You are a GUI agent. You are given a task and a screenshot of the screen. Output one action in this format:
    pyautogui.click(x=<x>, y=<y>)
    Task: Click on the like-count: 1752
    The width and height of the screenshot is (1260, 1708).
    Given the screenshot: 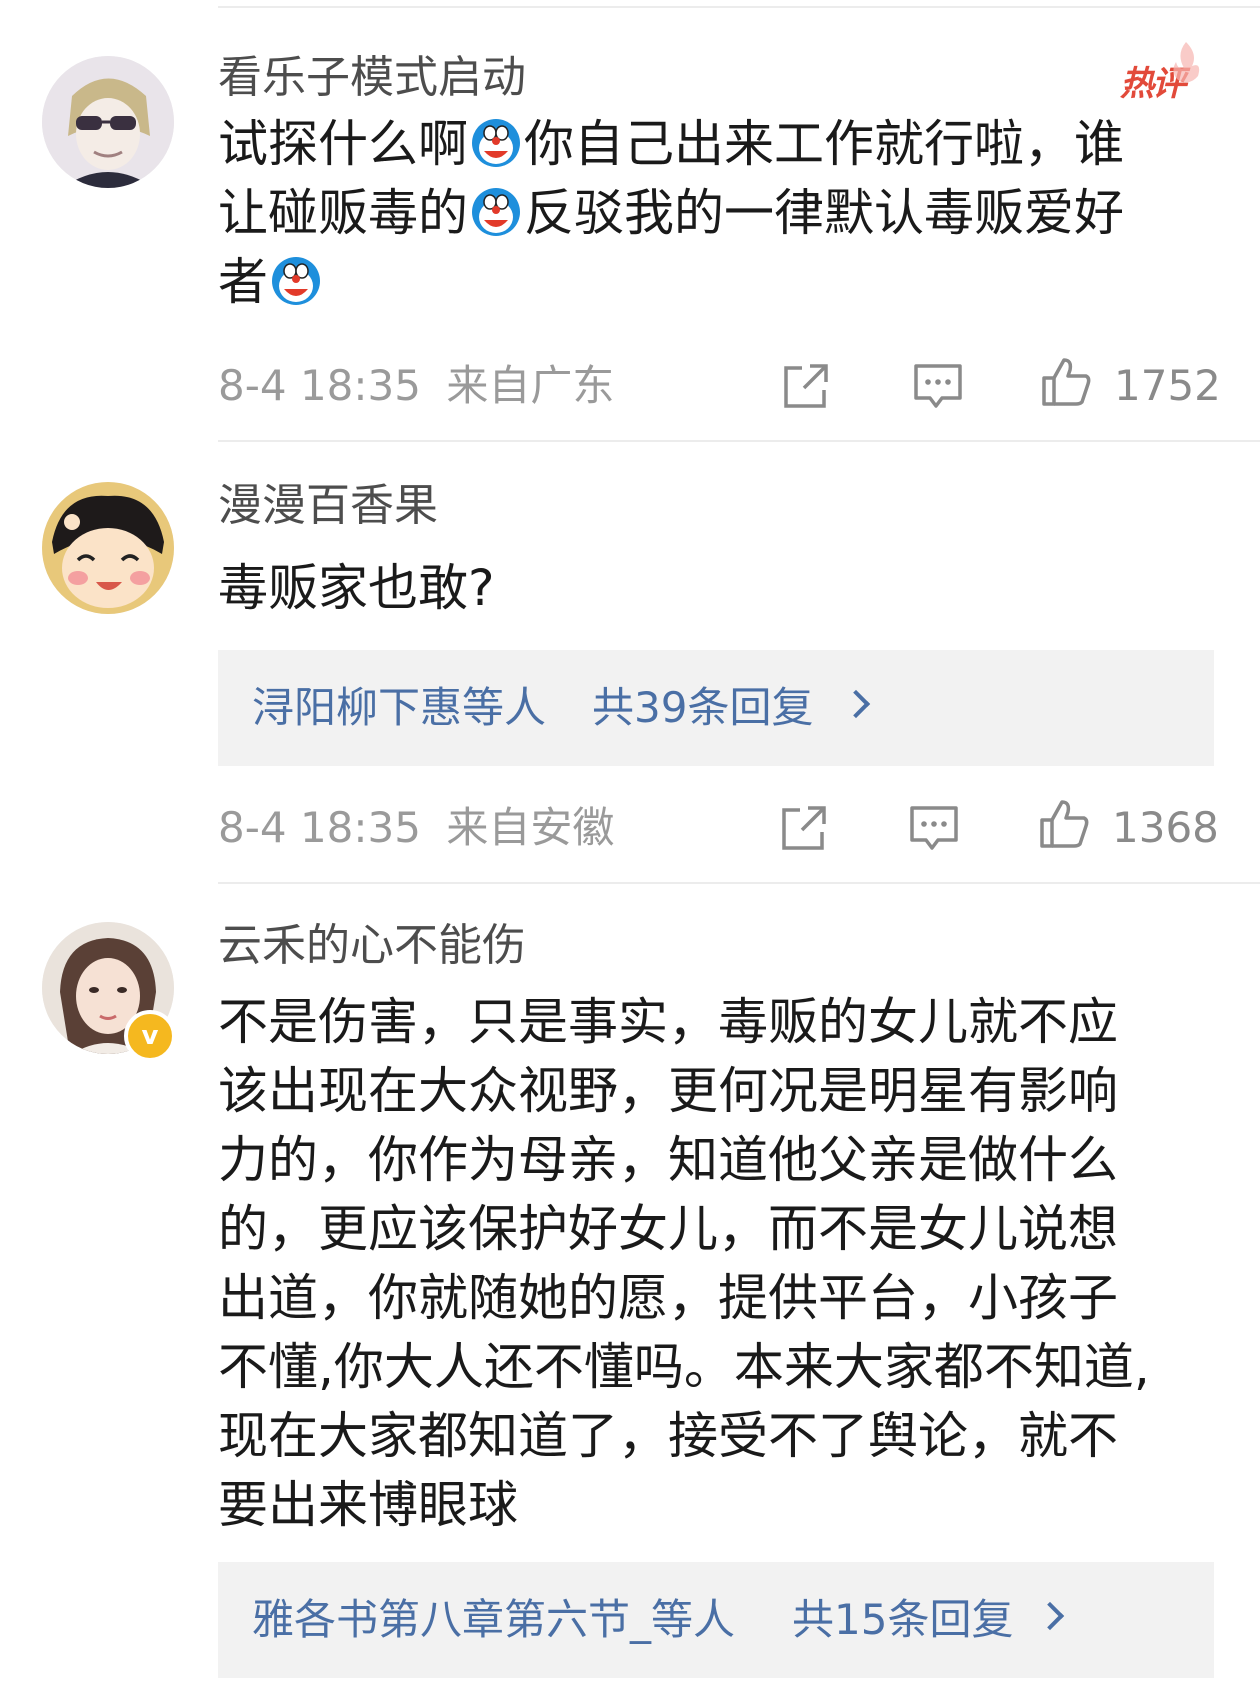 What is the action you would take?
    pyautogui.click(x=1167, y=385)
    